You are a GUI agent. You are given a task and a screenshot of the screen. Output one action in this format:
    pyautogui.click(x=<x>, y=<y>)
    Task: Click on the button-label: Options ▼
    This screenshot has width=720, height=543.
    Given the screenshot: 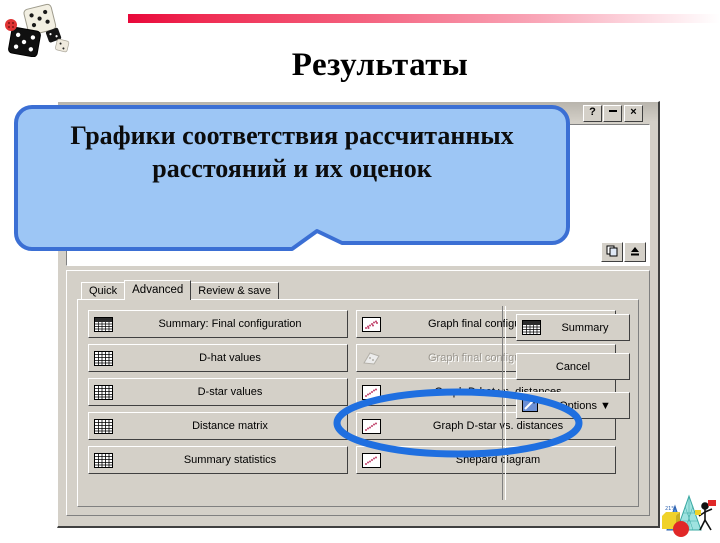 What is the action you would take?
    pyautogui.click(x=585, y=405)
    